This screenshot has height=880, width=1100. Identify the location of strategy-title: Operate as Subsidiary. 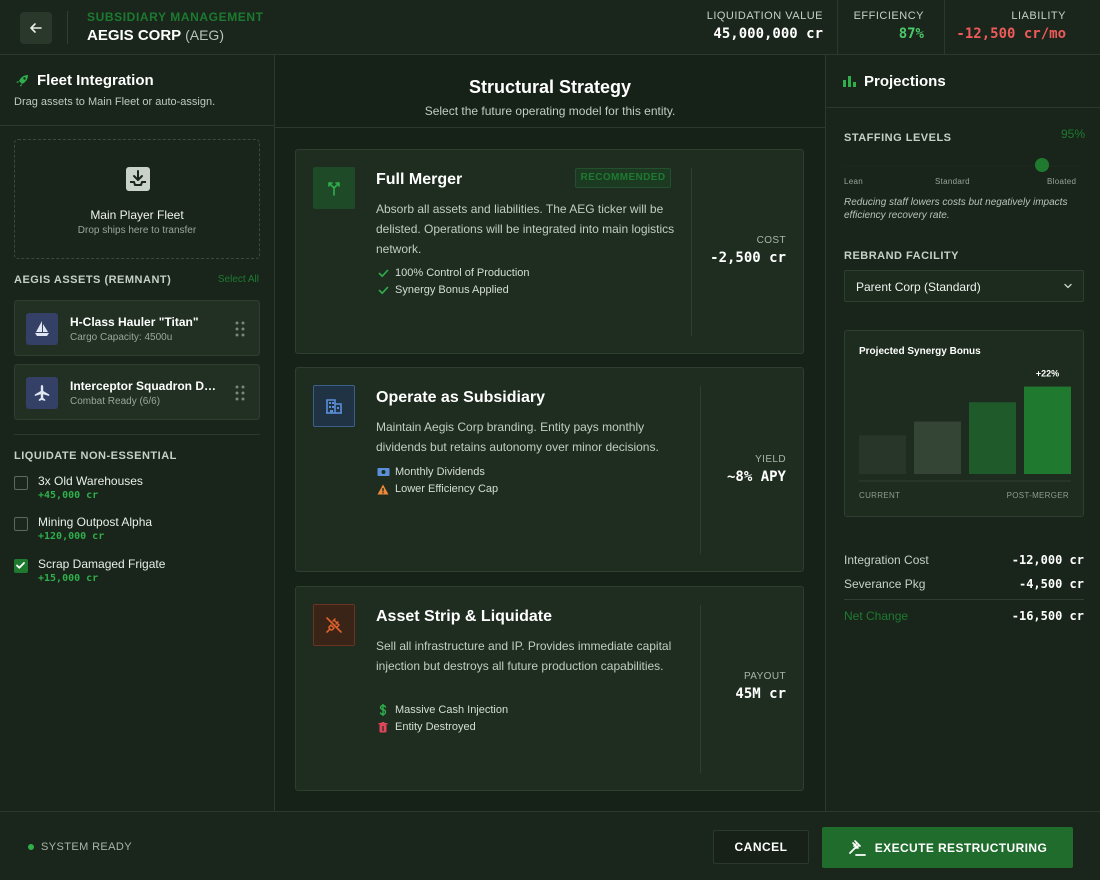
(460, 397).